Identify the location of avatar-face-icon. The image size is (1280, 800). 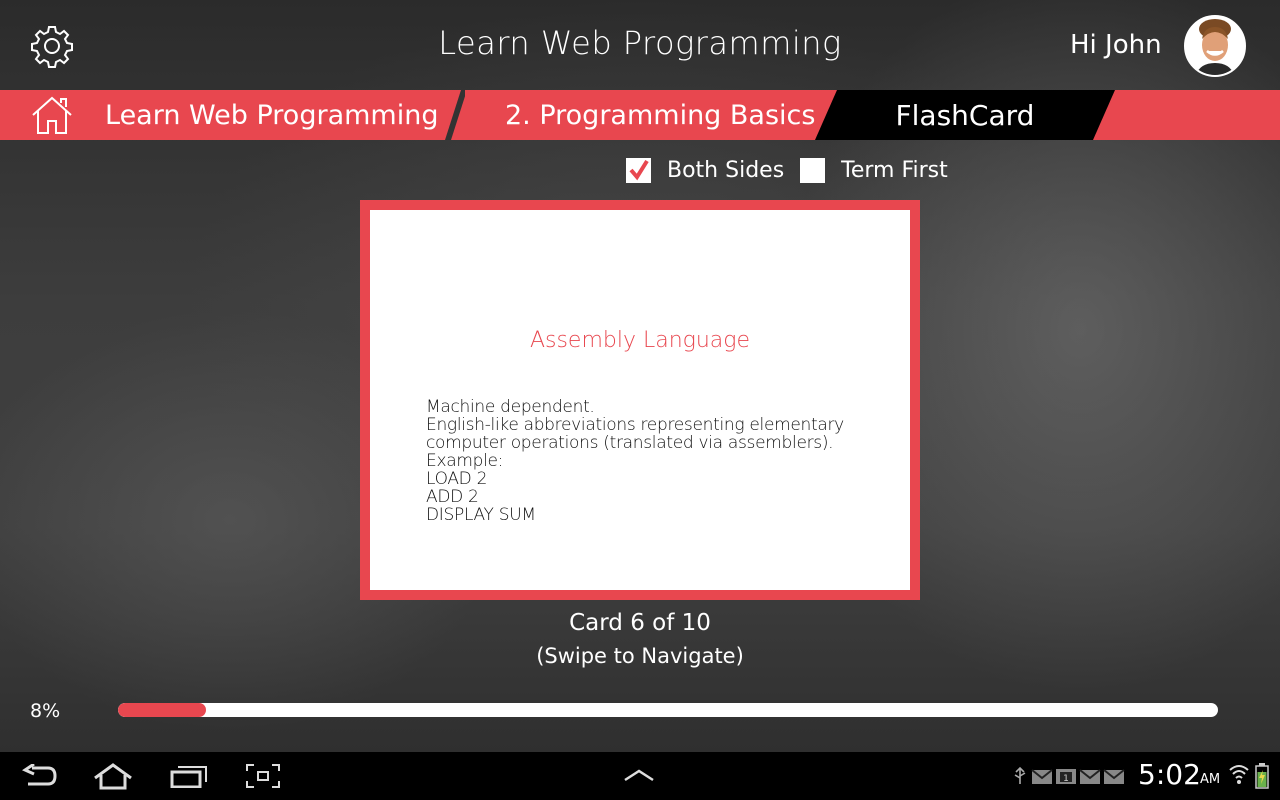
(1215, 46).